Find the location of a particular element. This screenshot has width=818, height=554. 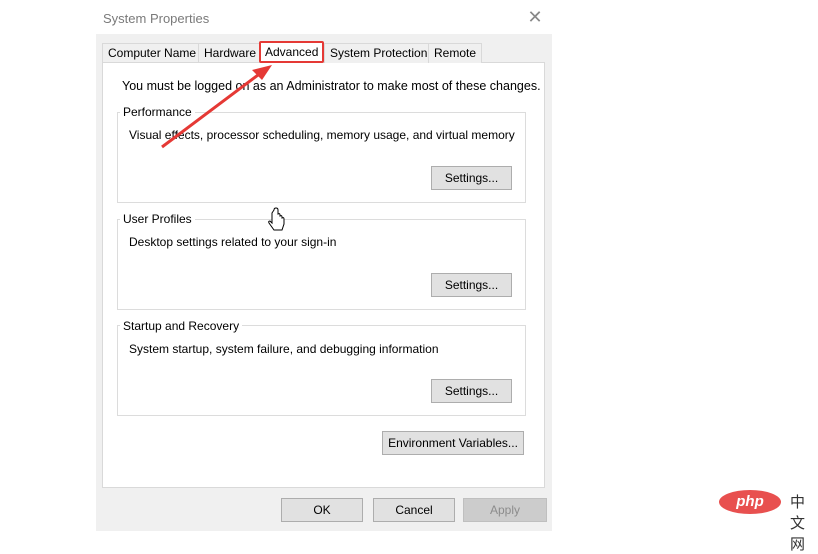

hand-cursor-icon is located at coordinates (276, 219).